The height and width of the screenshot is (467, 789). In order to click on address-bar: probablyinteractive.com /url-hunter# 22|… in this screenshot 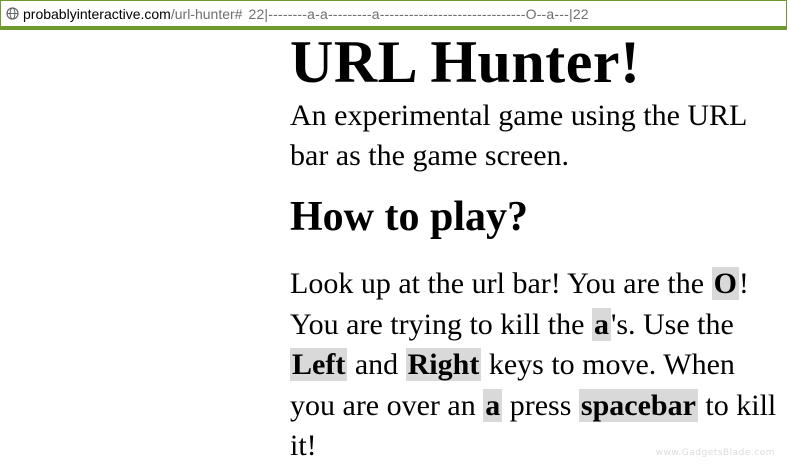, I will do `click(393, 15)`.